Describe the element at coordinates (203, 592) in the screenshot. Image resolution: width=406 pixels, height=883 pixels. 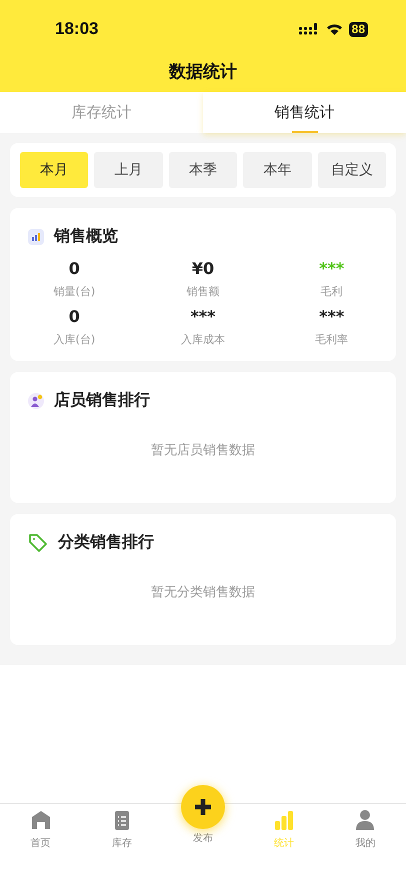
I see `empty-message: 暂无分类销售数据` at that location.